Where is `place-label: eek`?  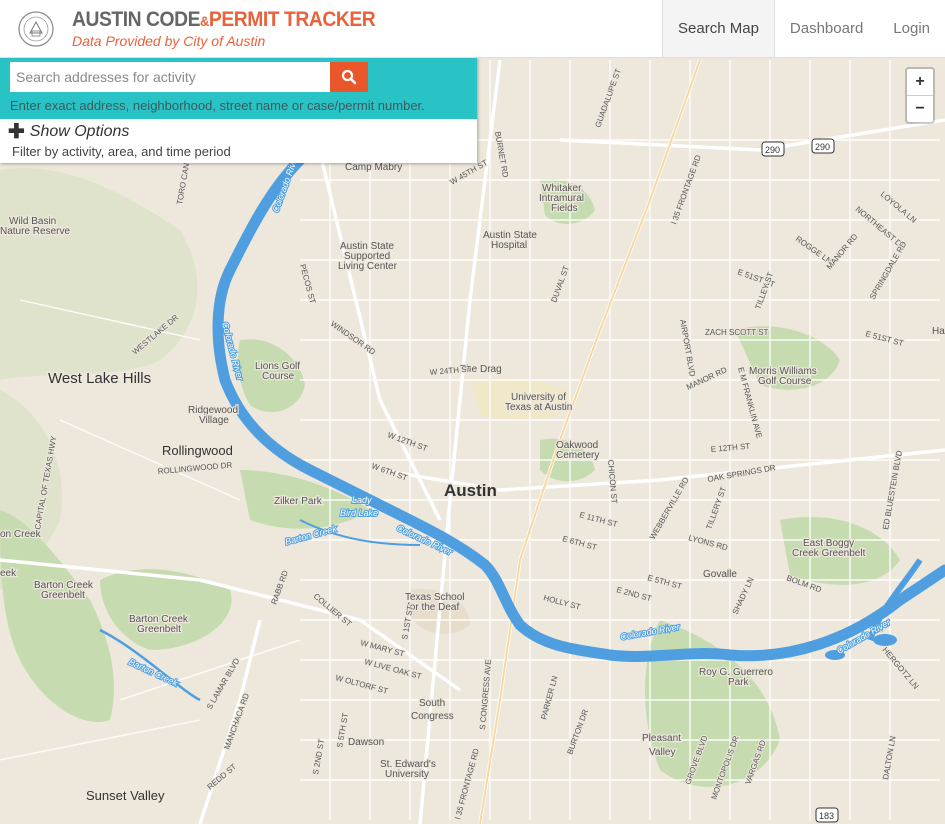 place-label: eek is located at coordinates (8, 573).